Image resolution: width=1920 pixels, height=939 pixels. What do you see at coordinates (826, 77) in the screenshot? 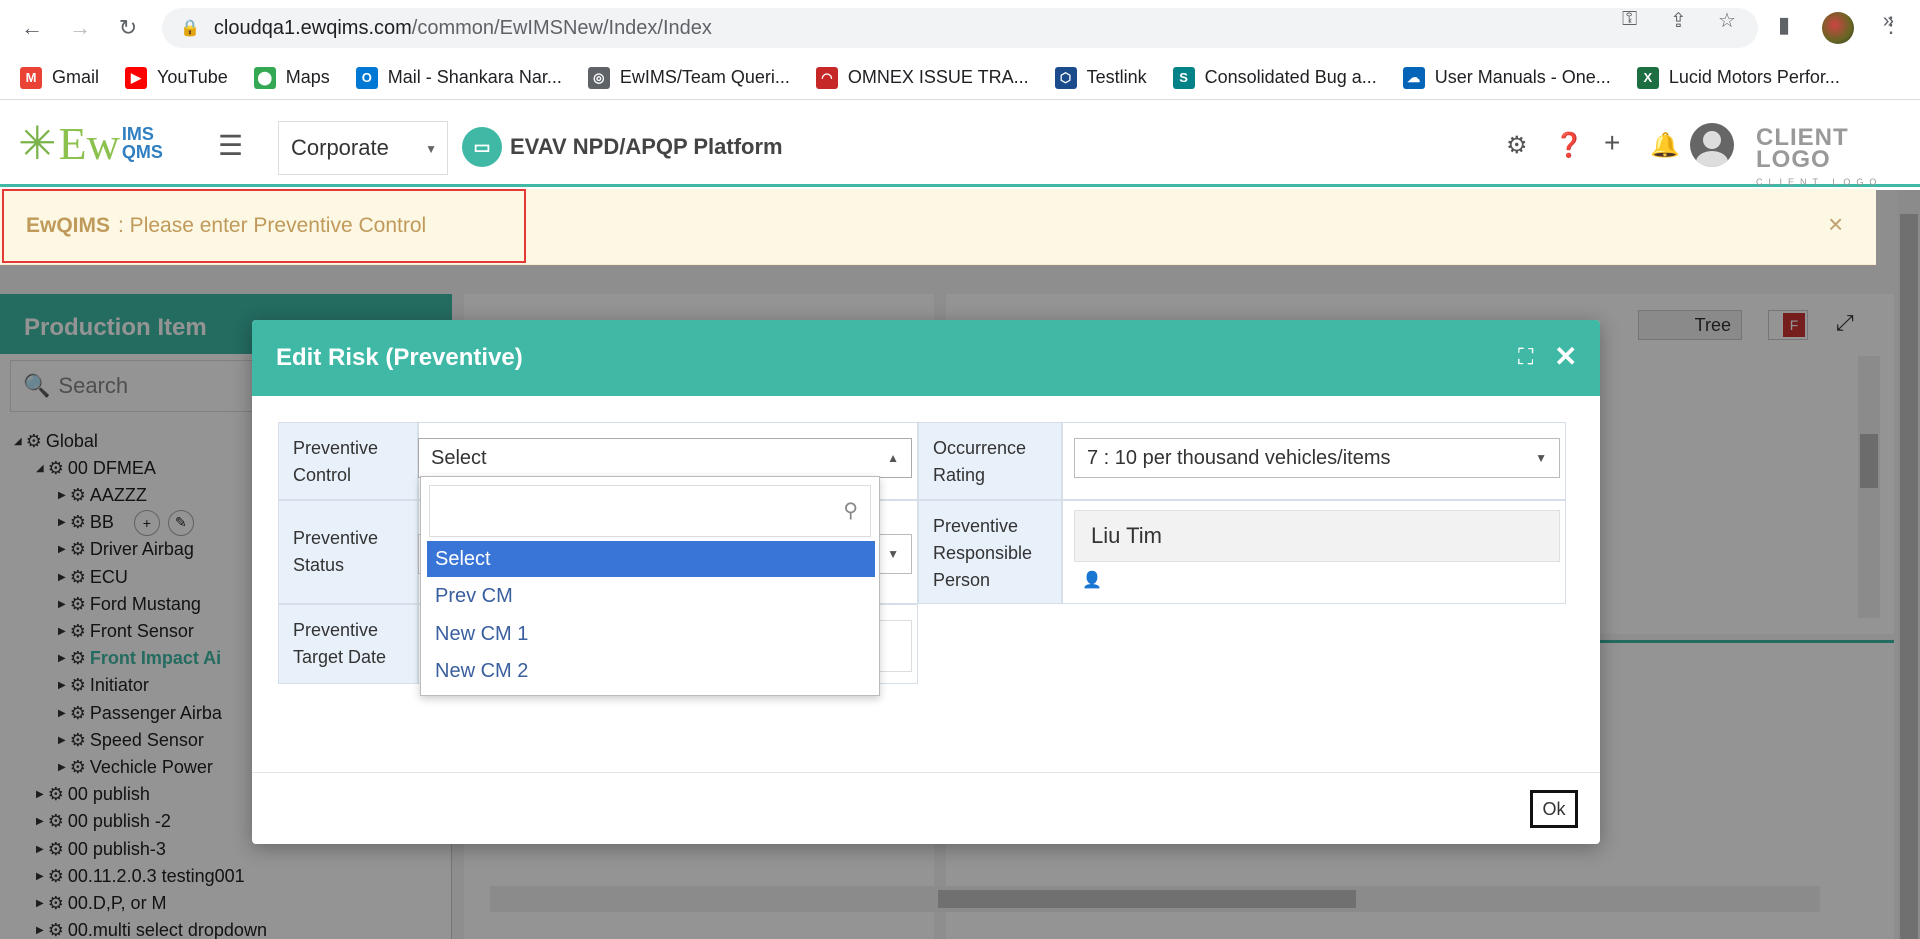
I see `omnex-icon: ◠` at bounding box center [826, 77].